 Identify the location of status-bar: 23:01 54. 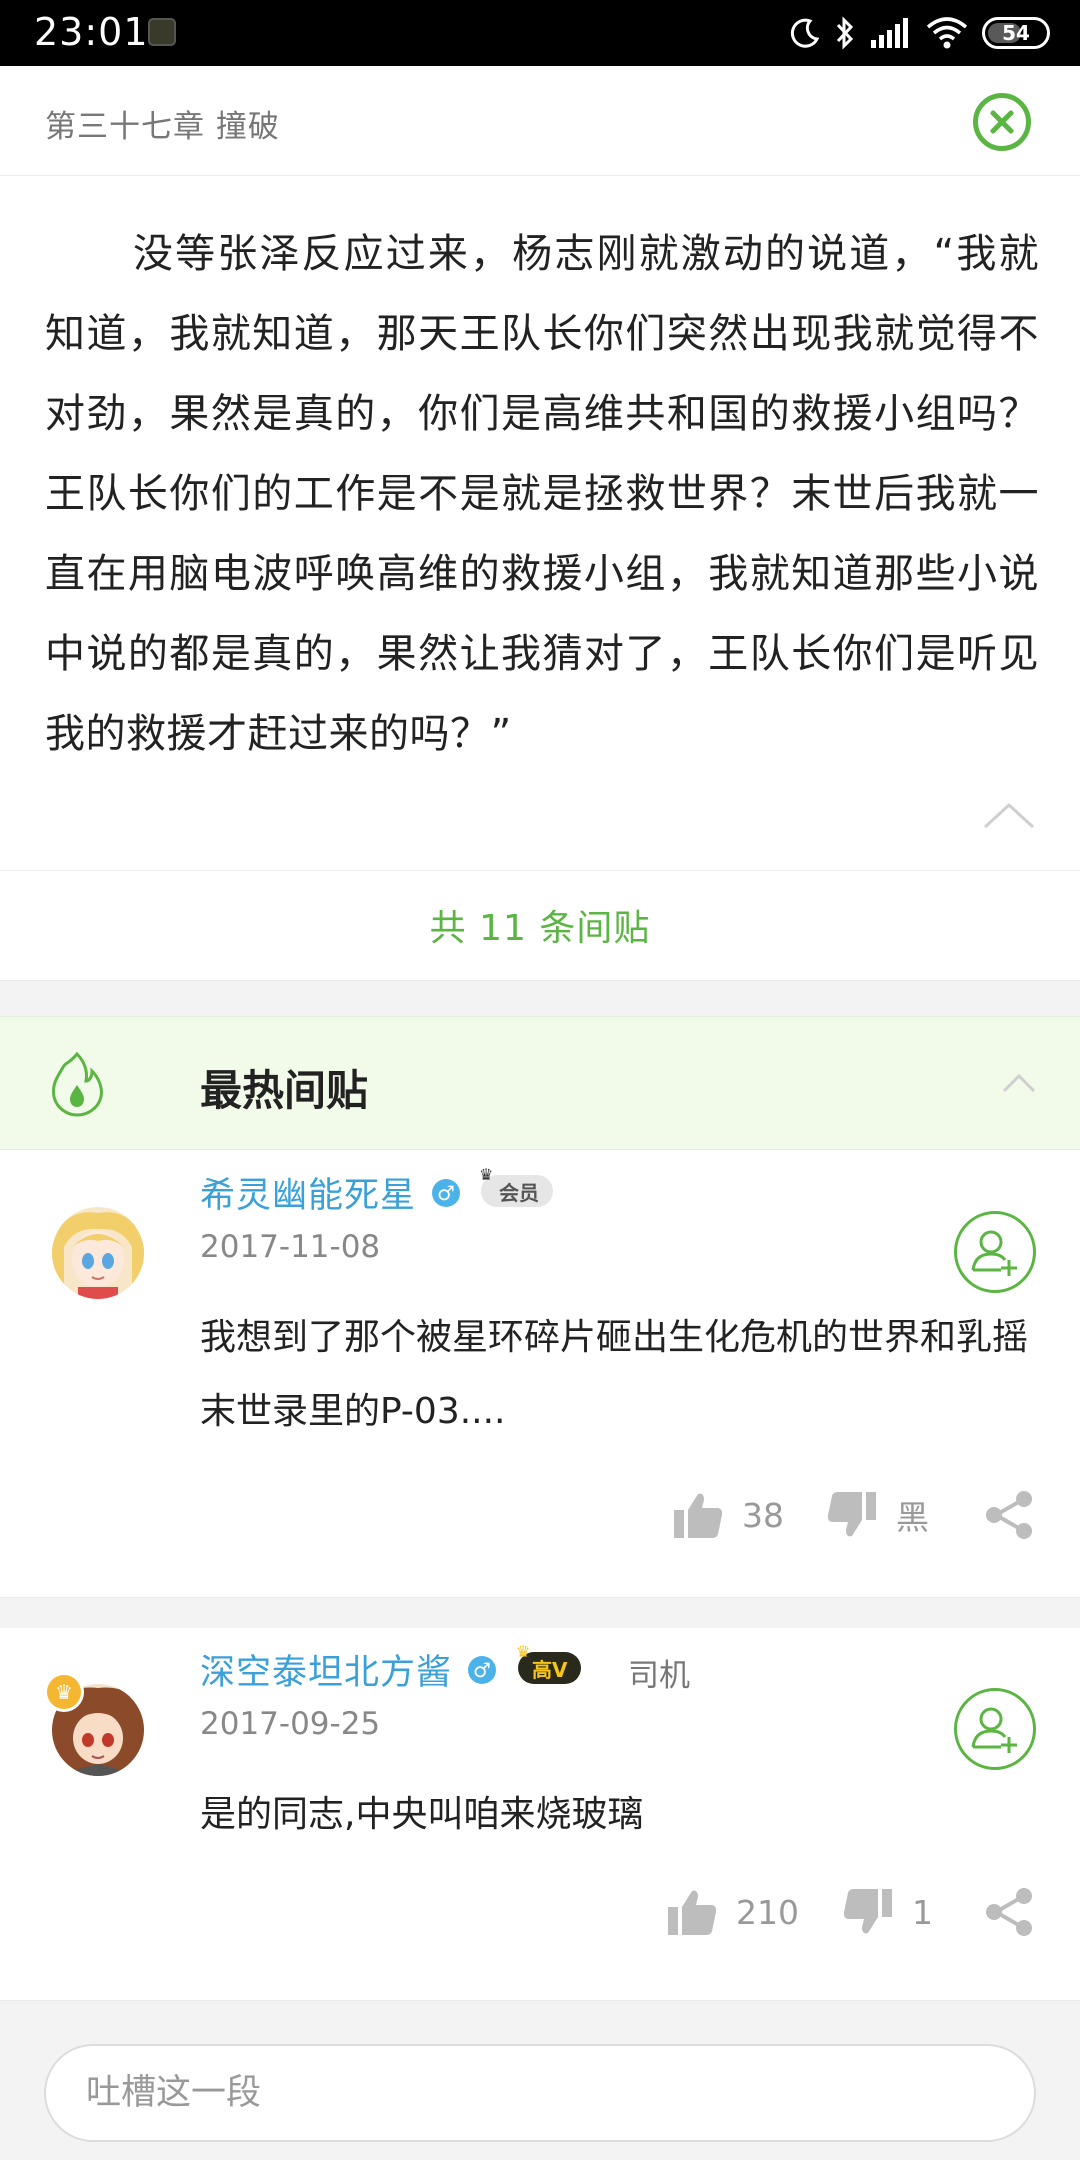
(540, 33).